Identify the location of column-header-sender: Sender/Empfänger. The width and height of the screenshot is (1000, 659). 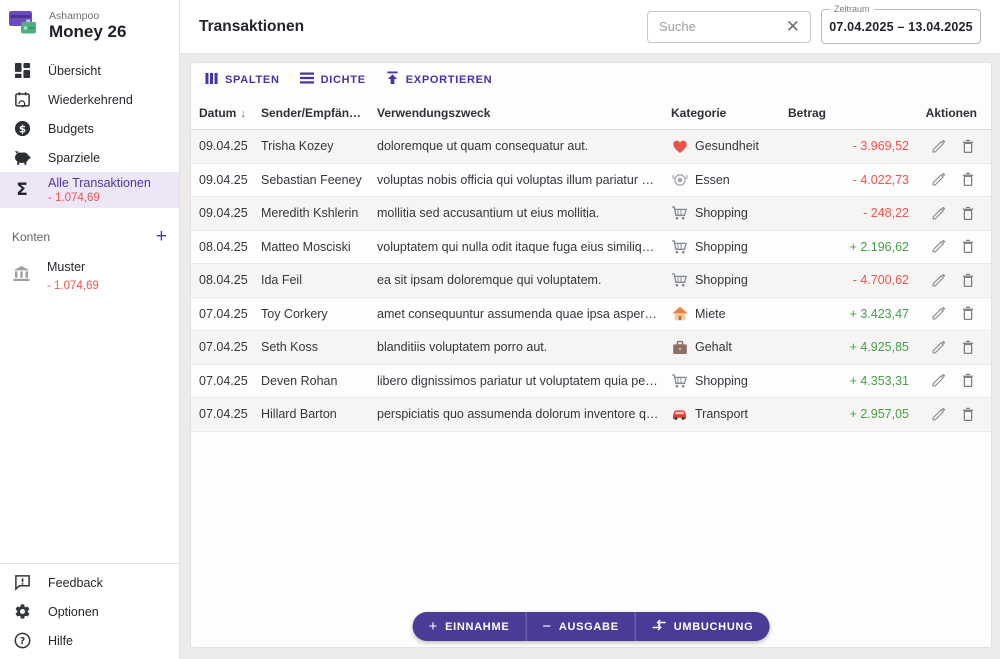
(314, 112).